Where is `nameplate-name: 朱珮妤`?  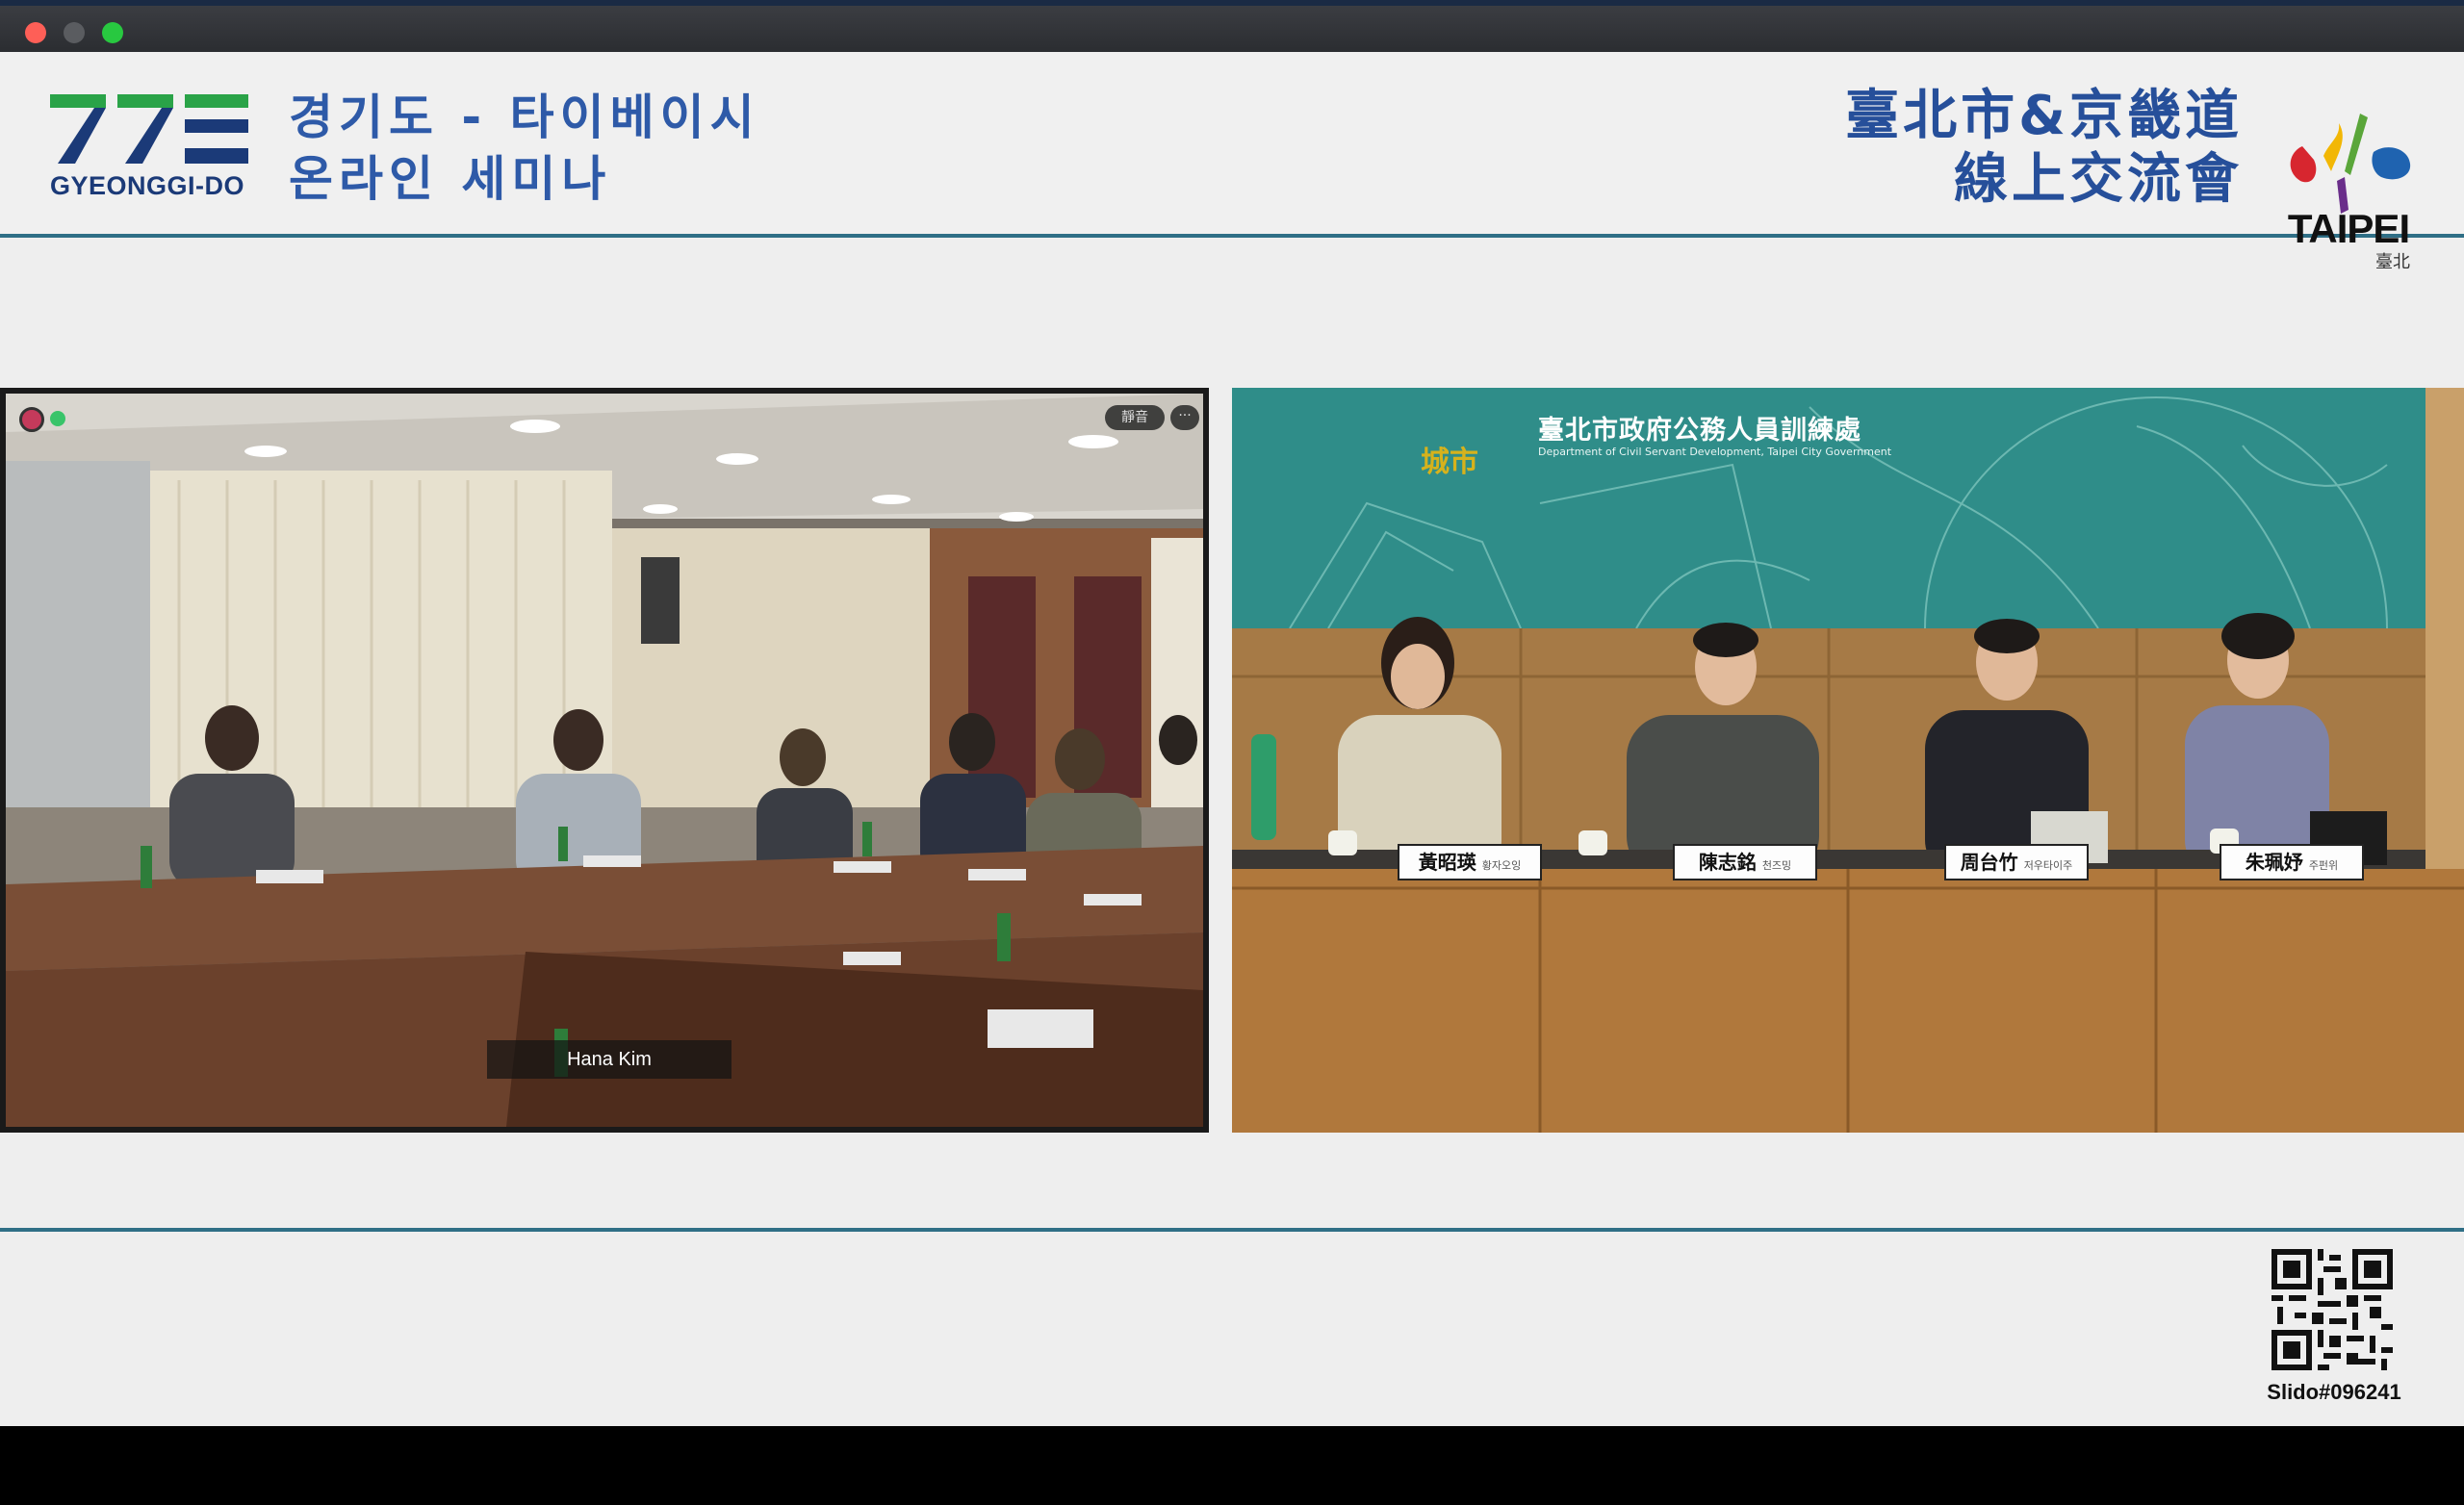
nameplate-name: 朱珮妤 is located at coordinates (2274, 862).